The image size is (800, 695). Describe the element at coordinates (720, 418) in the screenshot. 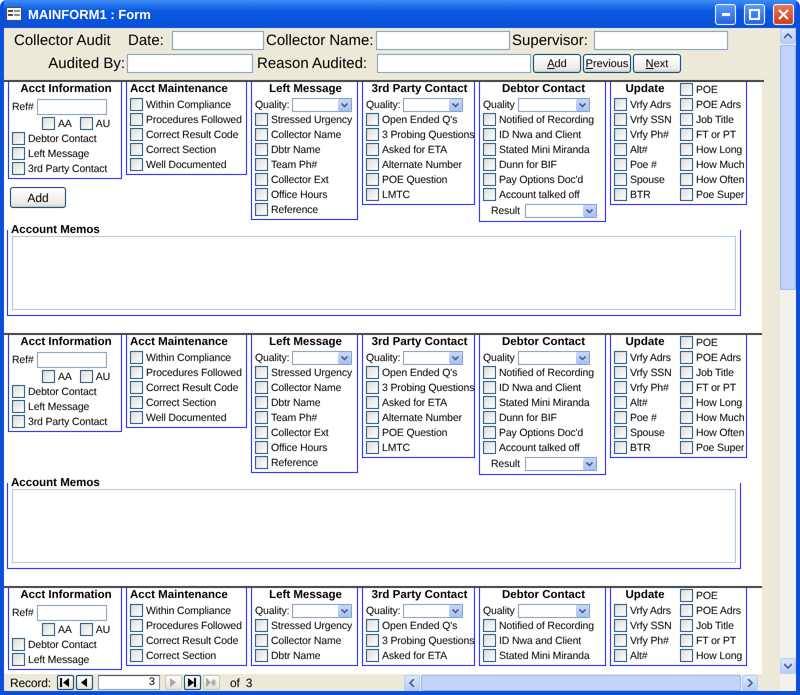

I see `checkbox-label: How Much` at that location.